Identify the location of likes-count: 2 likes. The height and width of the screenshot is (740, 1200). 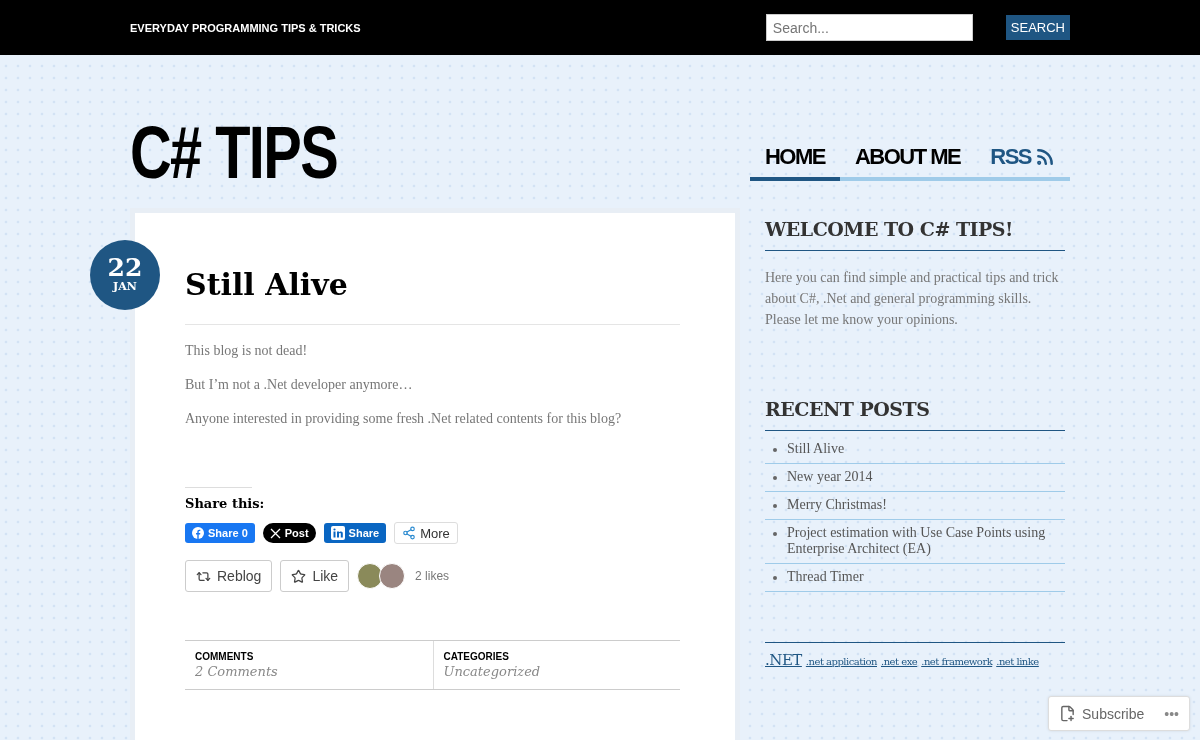
(432, 576).